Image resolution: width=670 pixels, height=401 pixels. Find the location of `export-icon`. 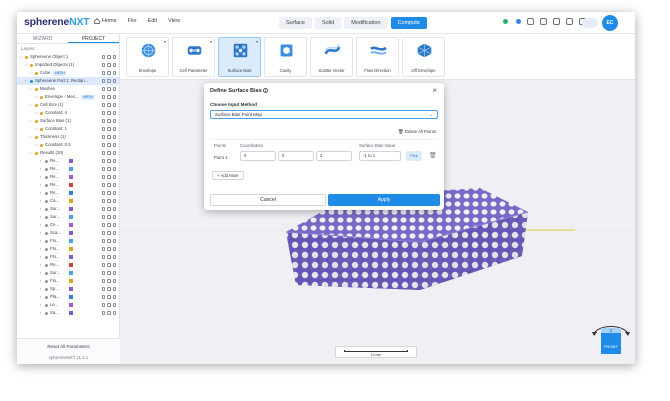

export-icon is located at coordinates (530, 21).